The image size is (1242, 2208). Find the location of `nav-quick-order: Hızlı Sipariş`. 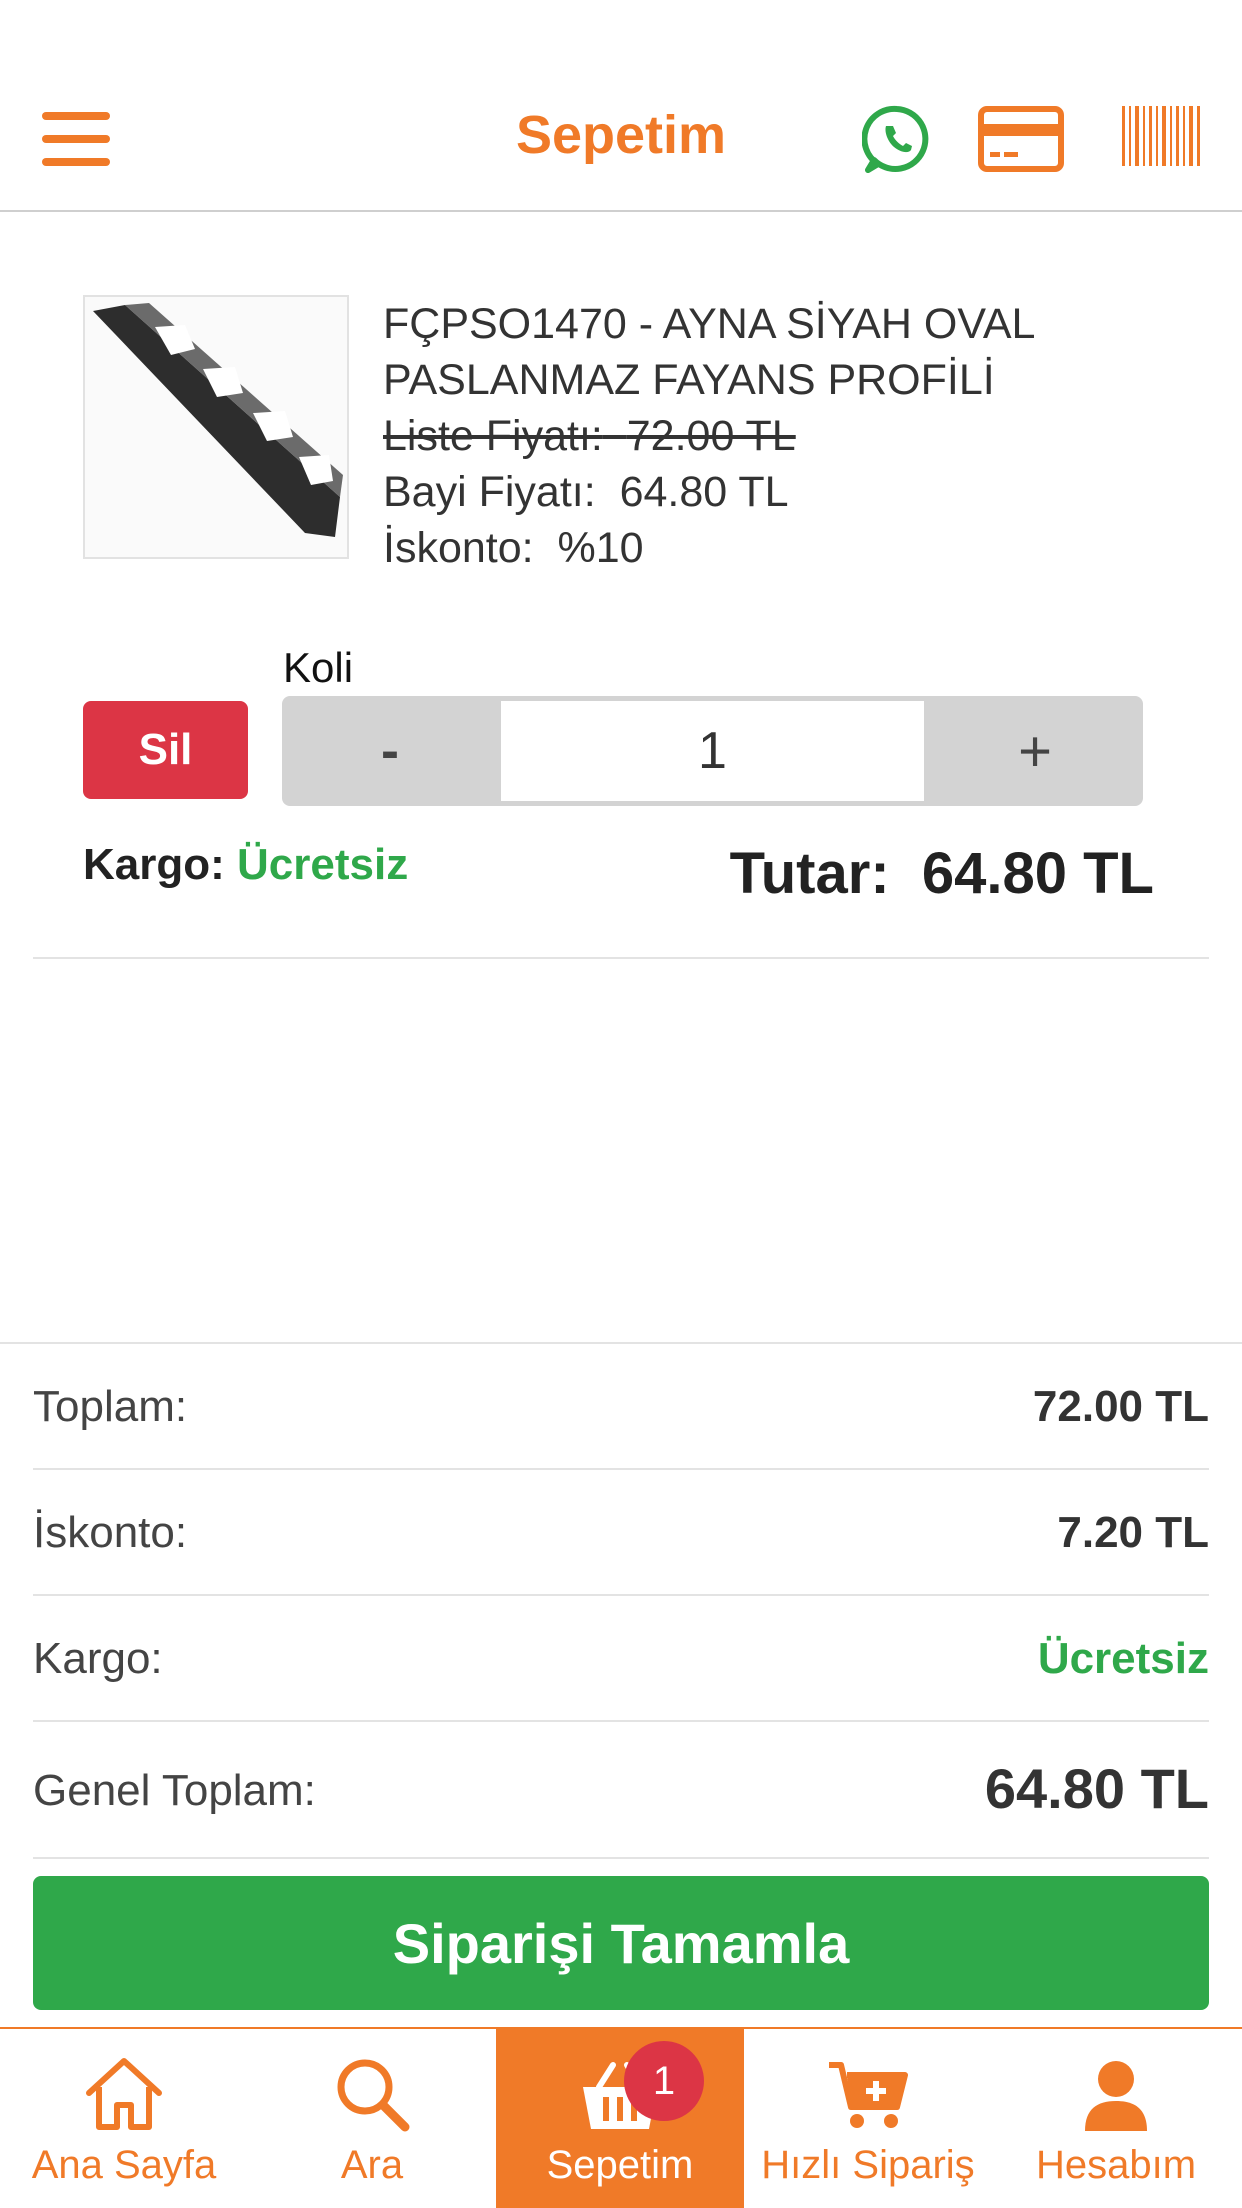

nav-quick-order: Hızlı Sipariş is located at coordinates (868, 2118).